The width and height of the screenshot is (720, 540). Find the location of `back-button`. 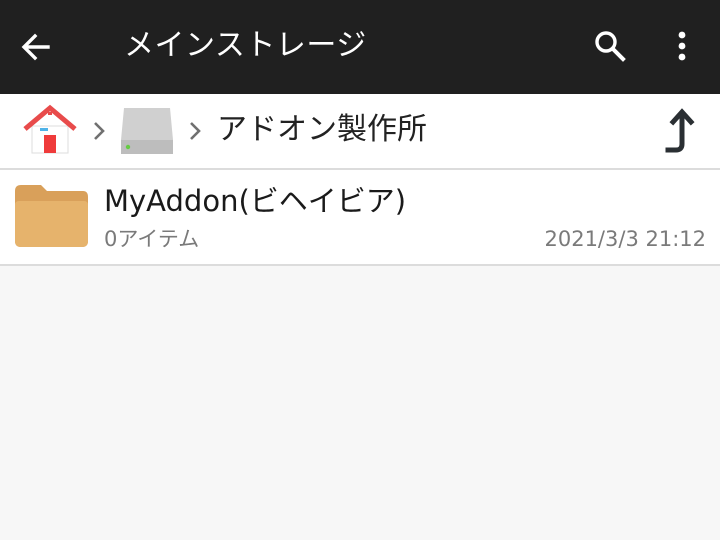

back-button is located at coordinates (36, 47).